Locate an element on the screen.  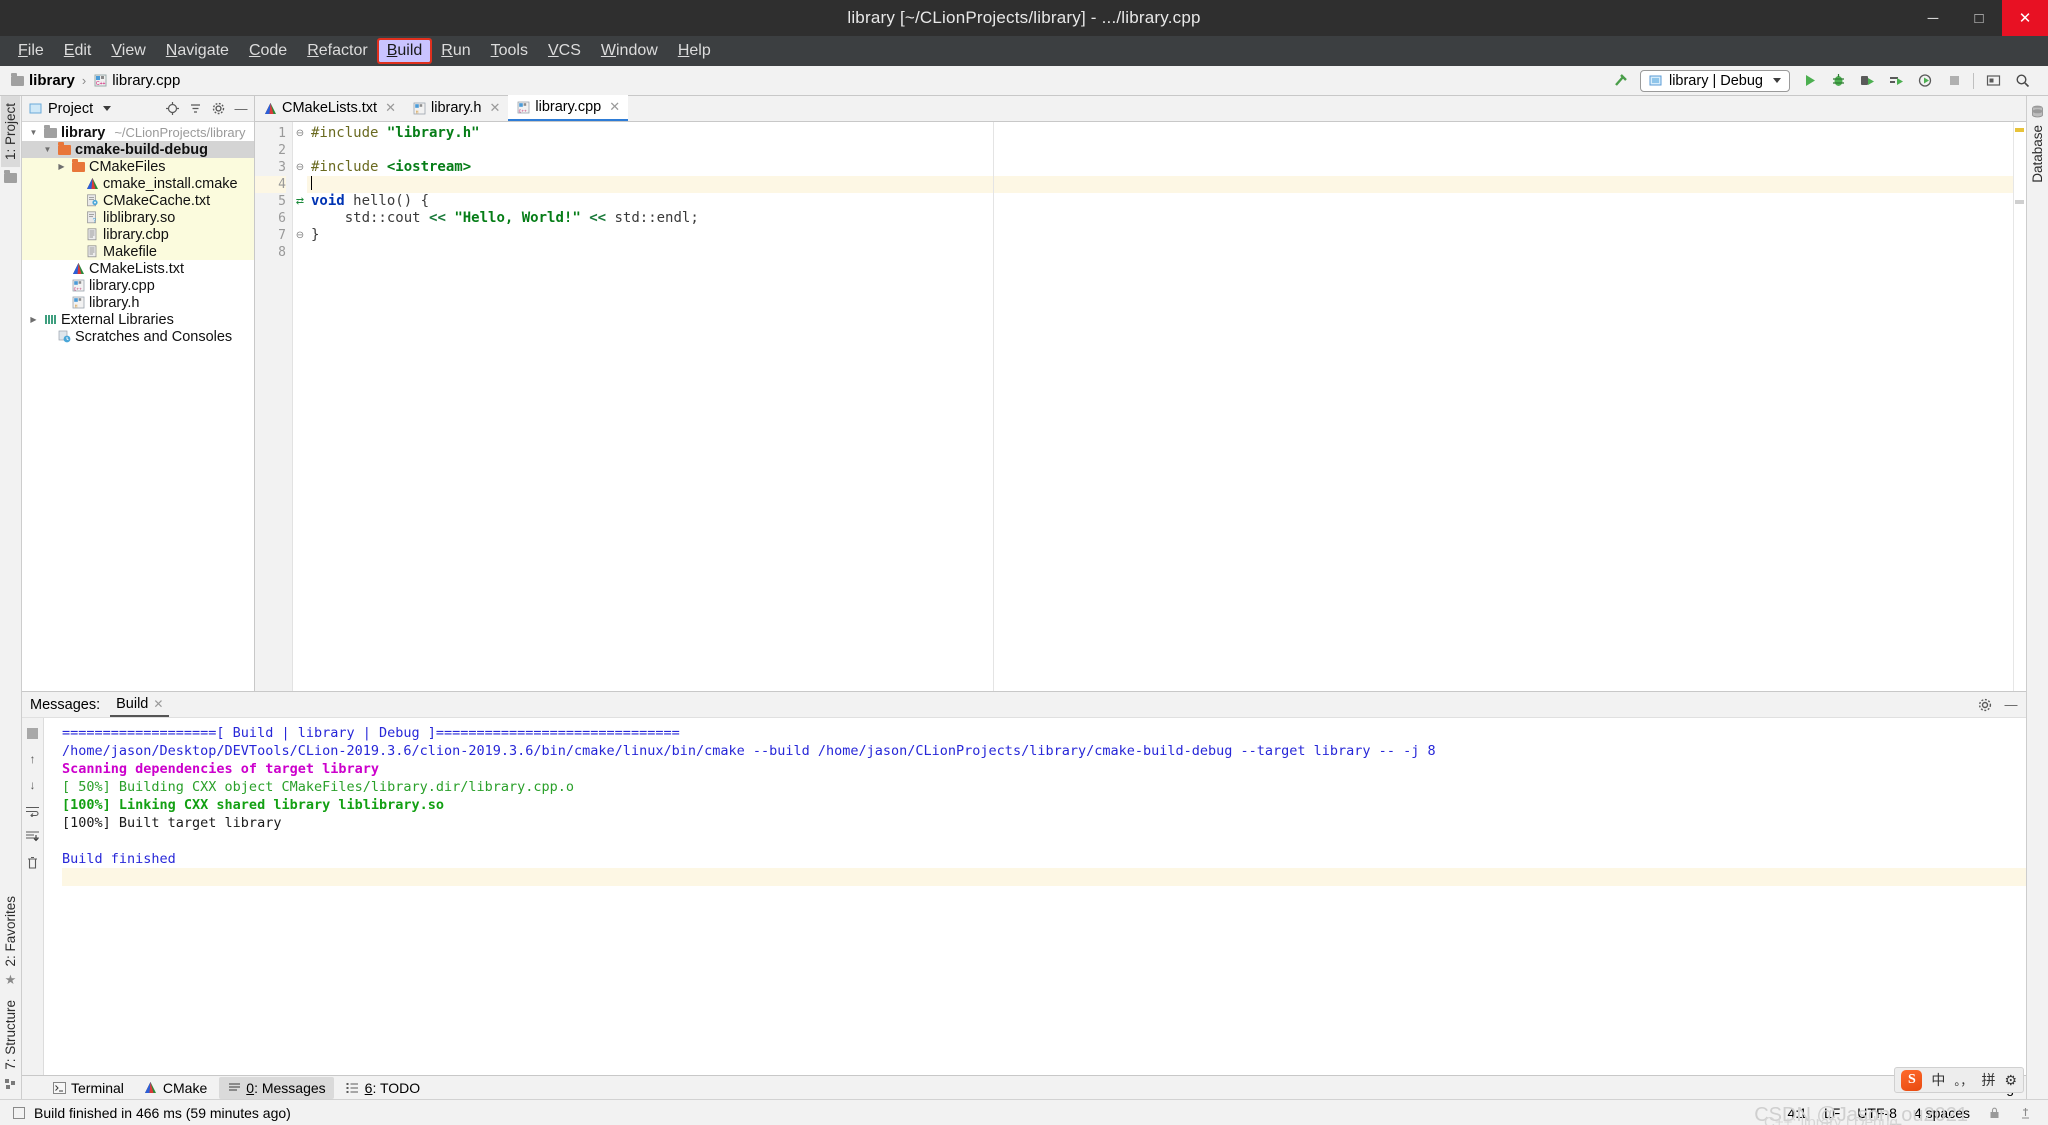
minimize-button: ─ is located at coordinates (1933, 18).